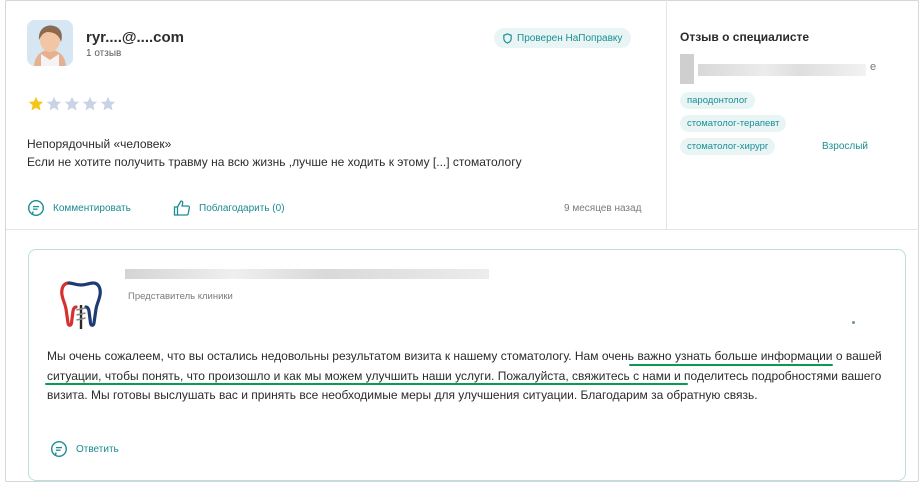 The image size is (923, 486). I want to click on tag-therapist: стоматолог-терапевт, so click(733, 123).